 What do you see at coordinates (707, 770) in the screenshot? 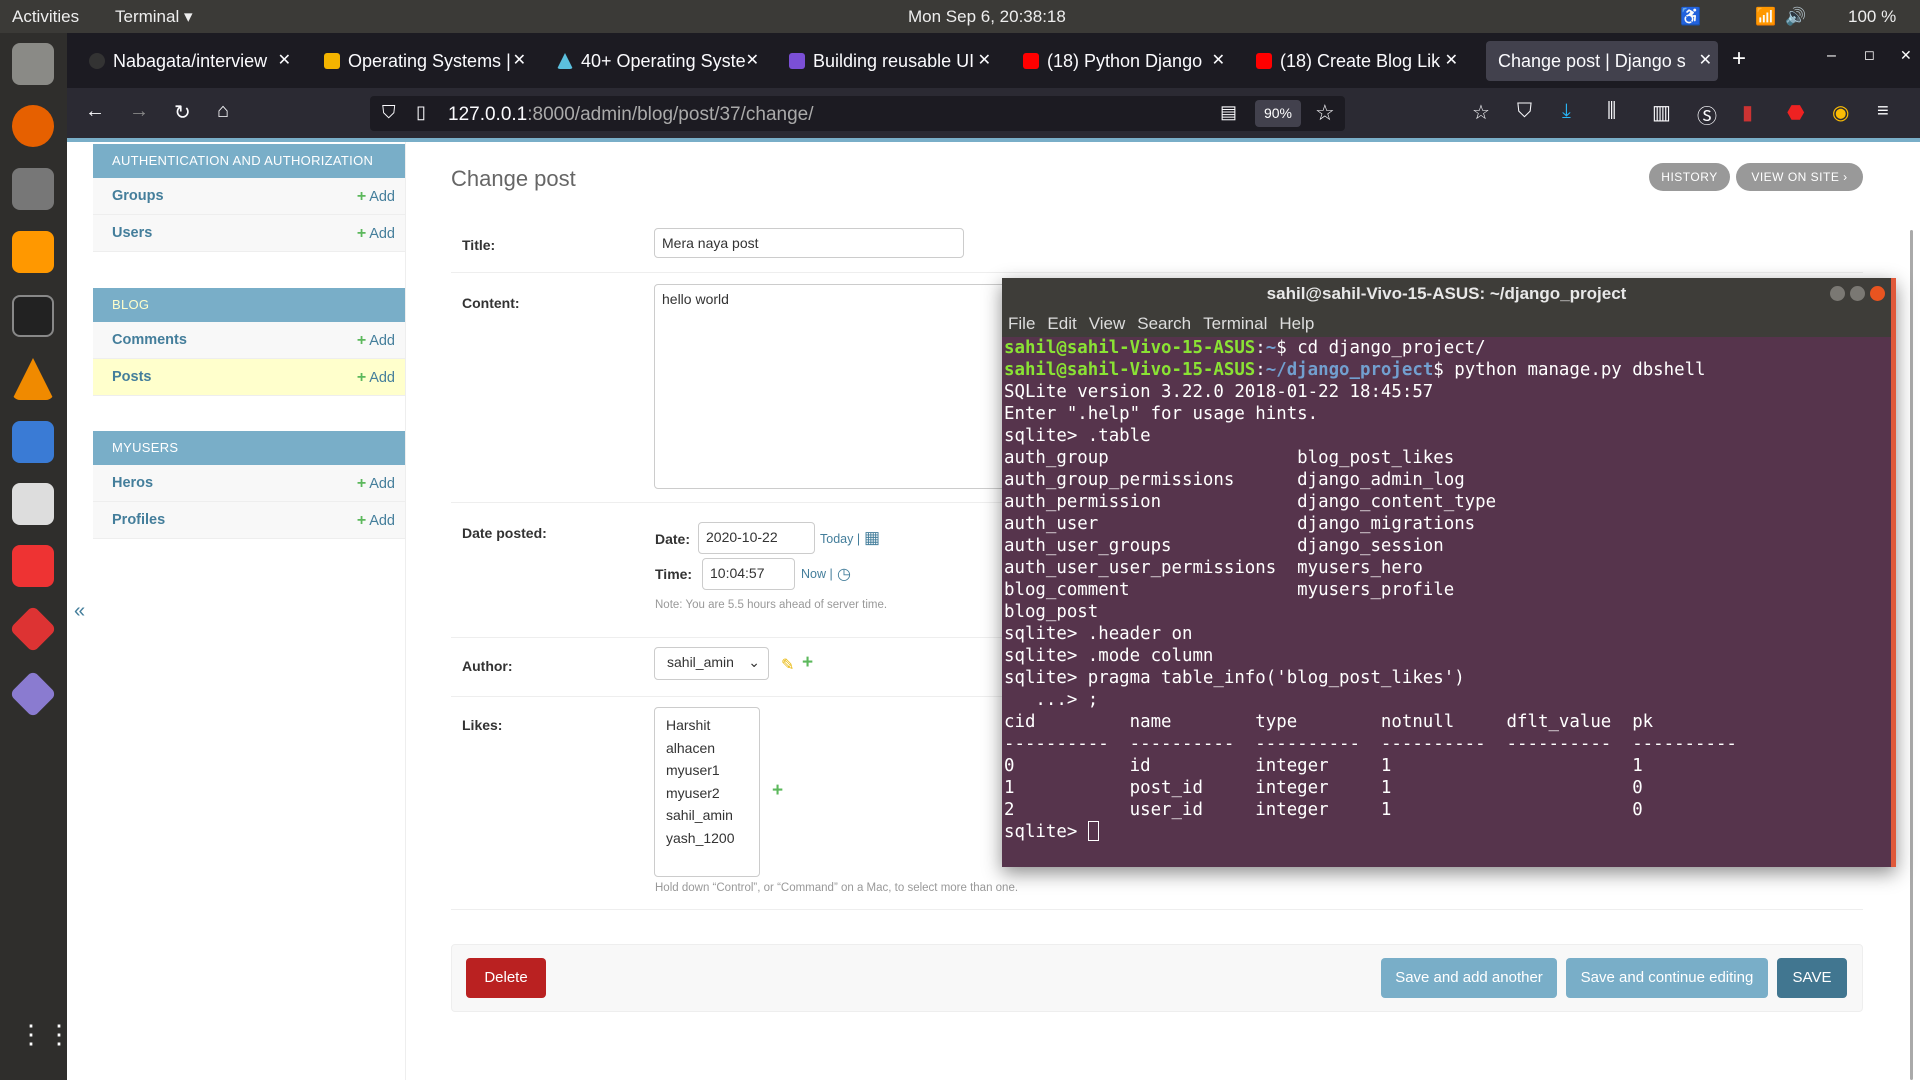
I see `likes-option: myuser1` at bounding box center [707, 770].